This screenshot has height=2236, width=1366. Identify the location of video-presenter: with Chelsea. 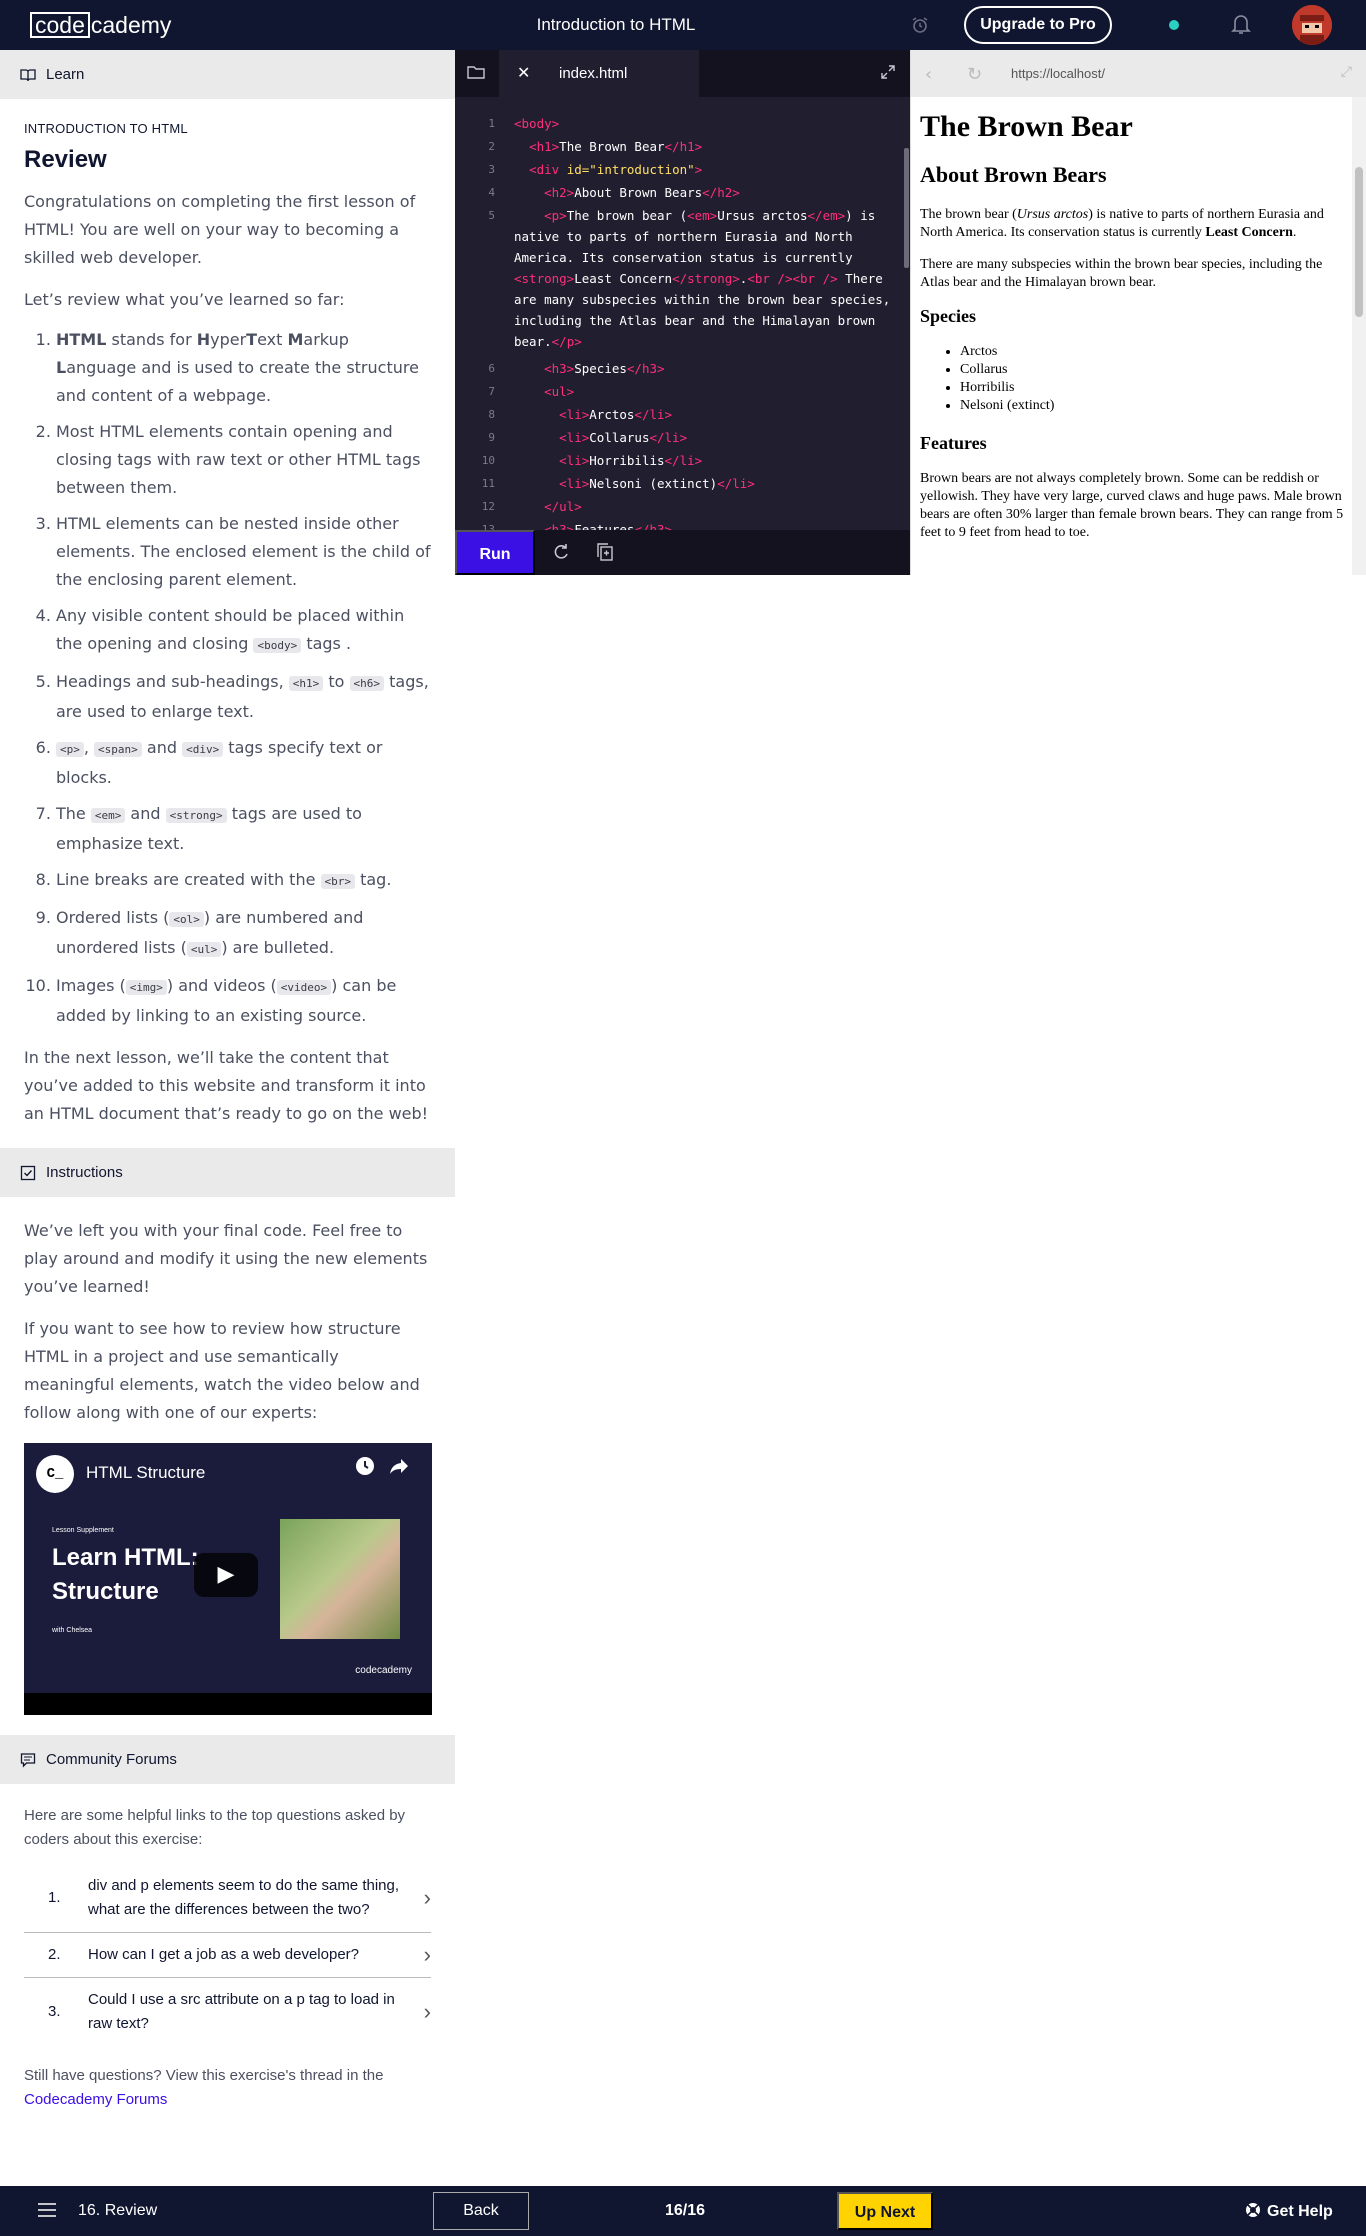
(72, 1630).